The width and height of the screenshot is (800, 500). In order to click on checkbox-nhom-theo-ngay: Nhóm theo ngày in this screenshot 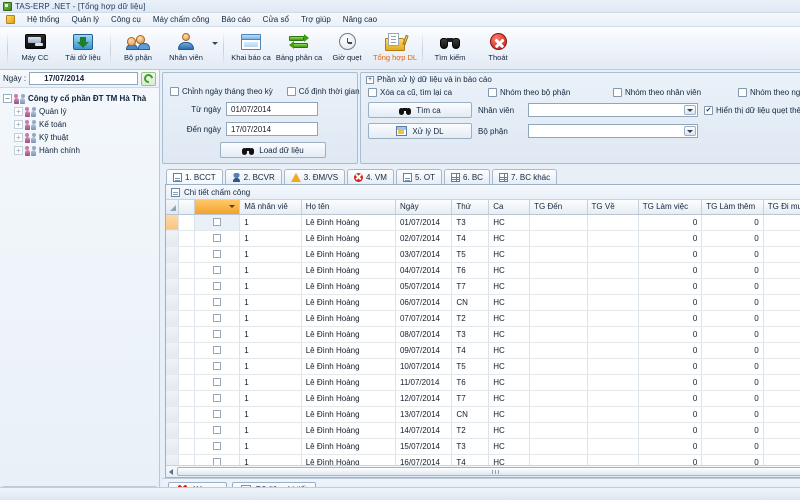, I will do `click(769, 92)`.